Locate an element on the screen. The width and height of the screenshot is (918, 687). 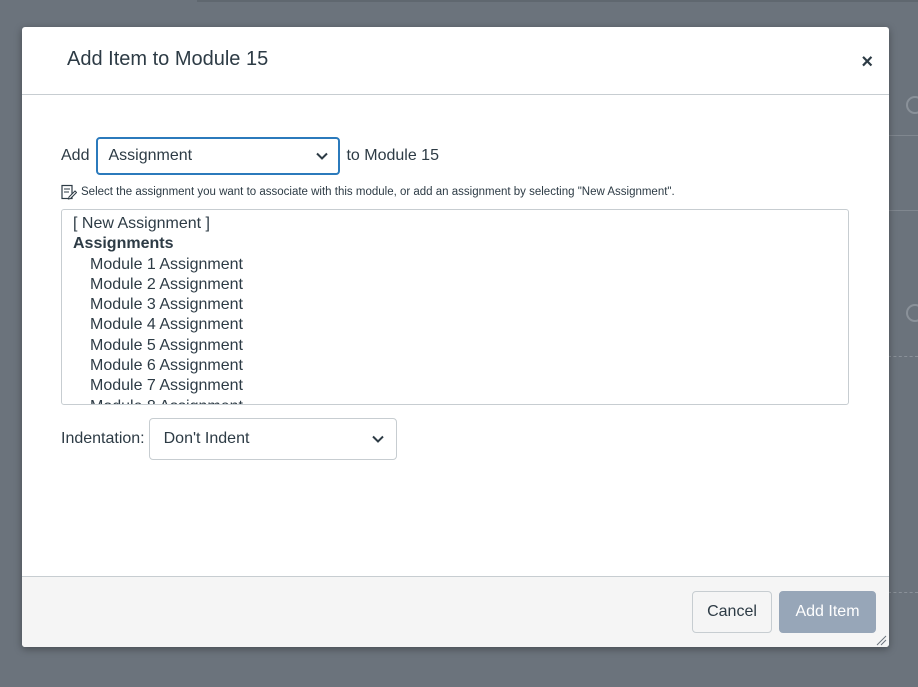
list-option: Module 1 Assignment is located at coordinates (455, 265).